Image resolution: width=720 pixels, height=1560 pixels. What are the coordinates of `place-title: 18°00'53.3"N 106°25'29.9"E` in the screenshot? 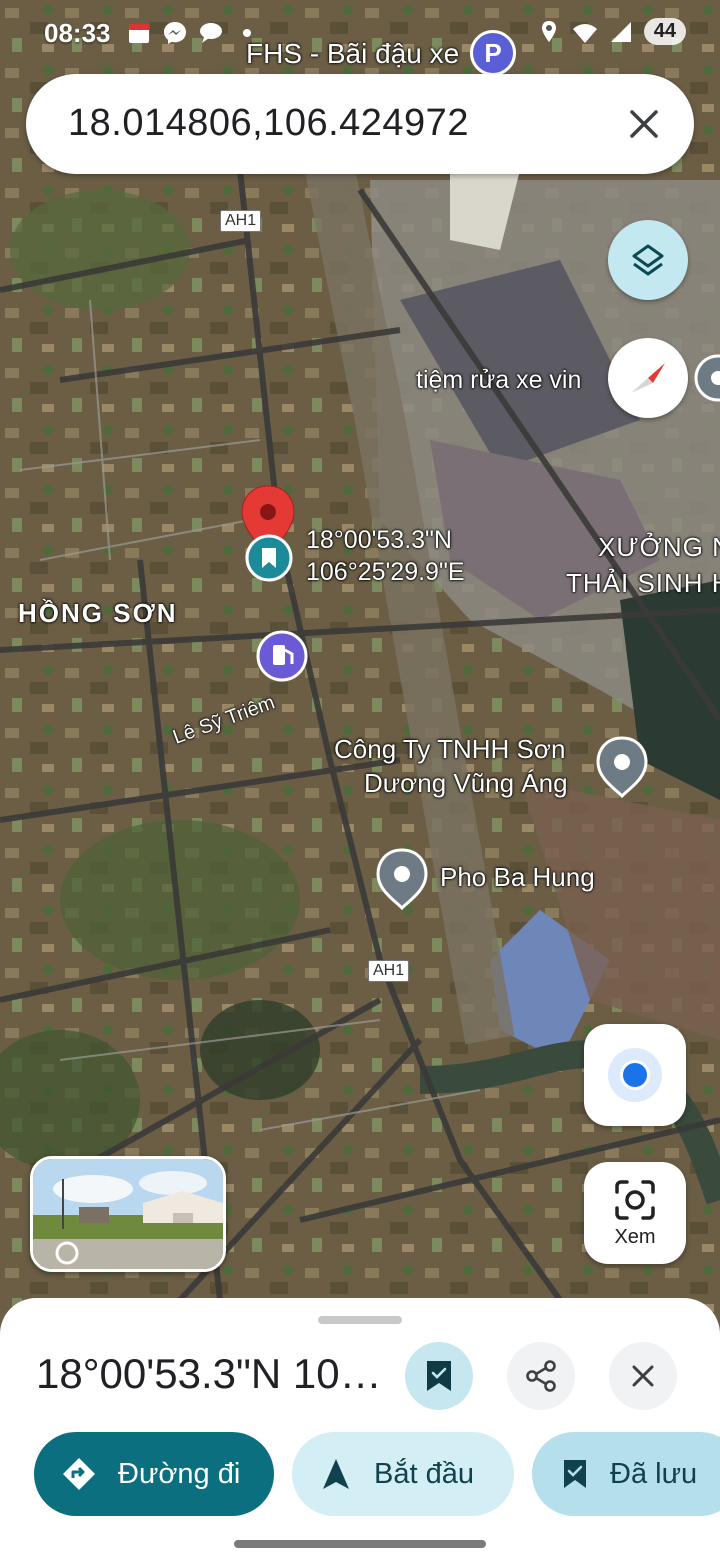 It's located at (211, 1373).